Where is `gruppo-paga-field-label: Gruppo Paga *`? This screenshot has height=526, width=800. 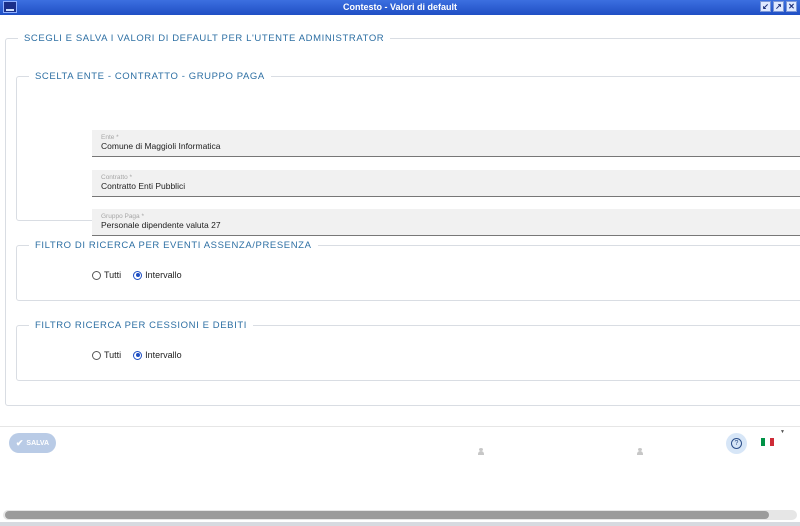 gruppo-paga-field-label: Gruppo Paga * is located at coordinates (123, 216).